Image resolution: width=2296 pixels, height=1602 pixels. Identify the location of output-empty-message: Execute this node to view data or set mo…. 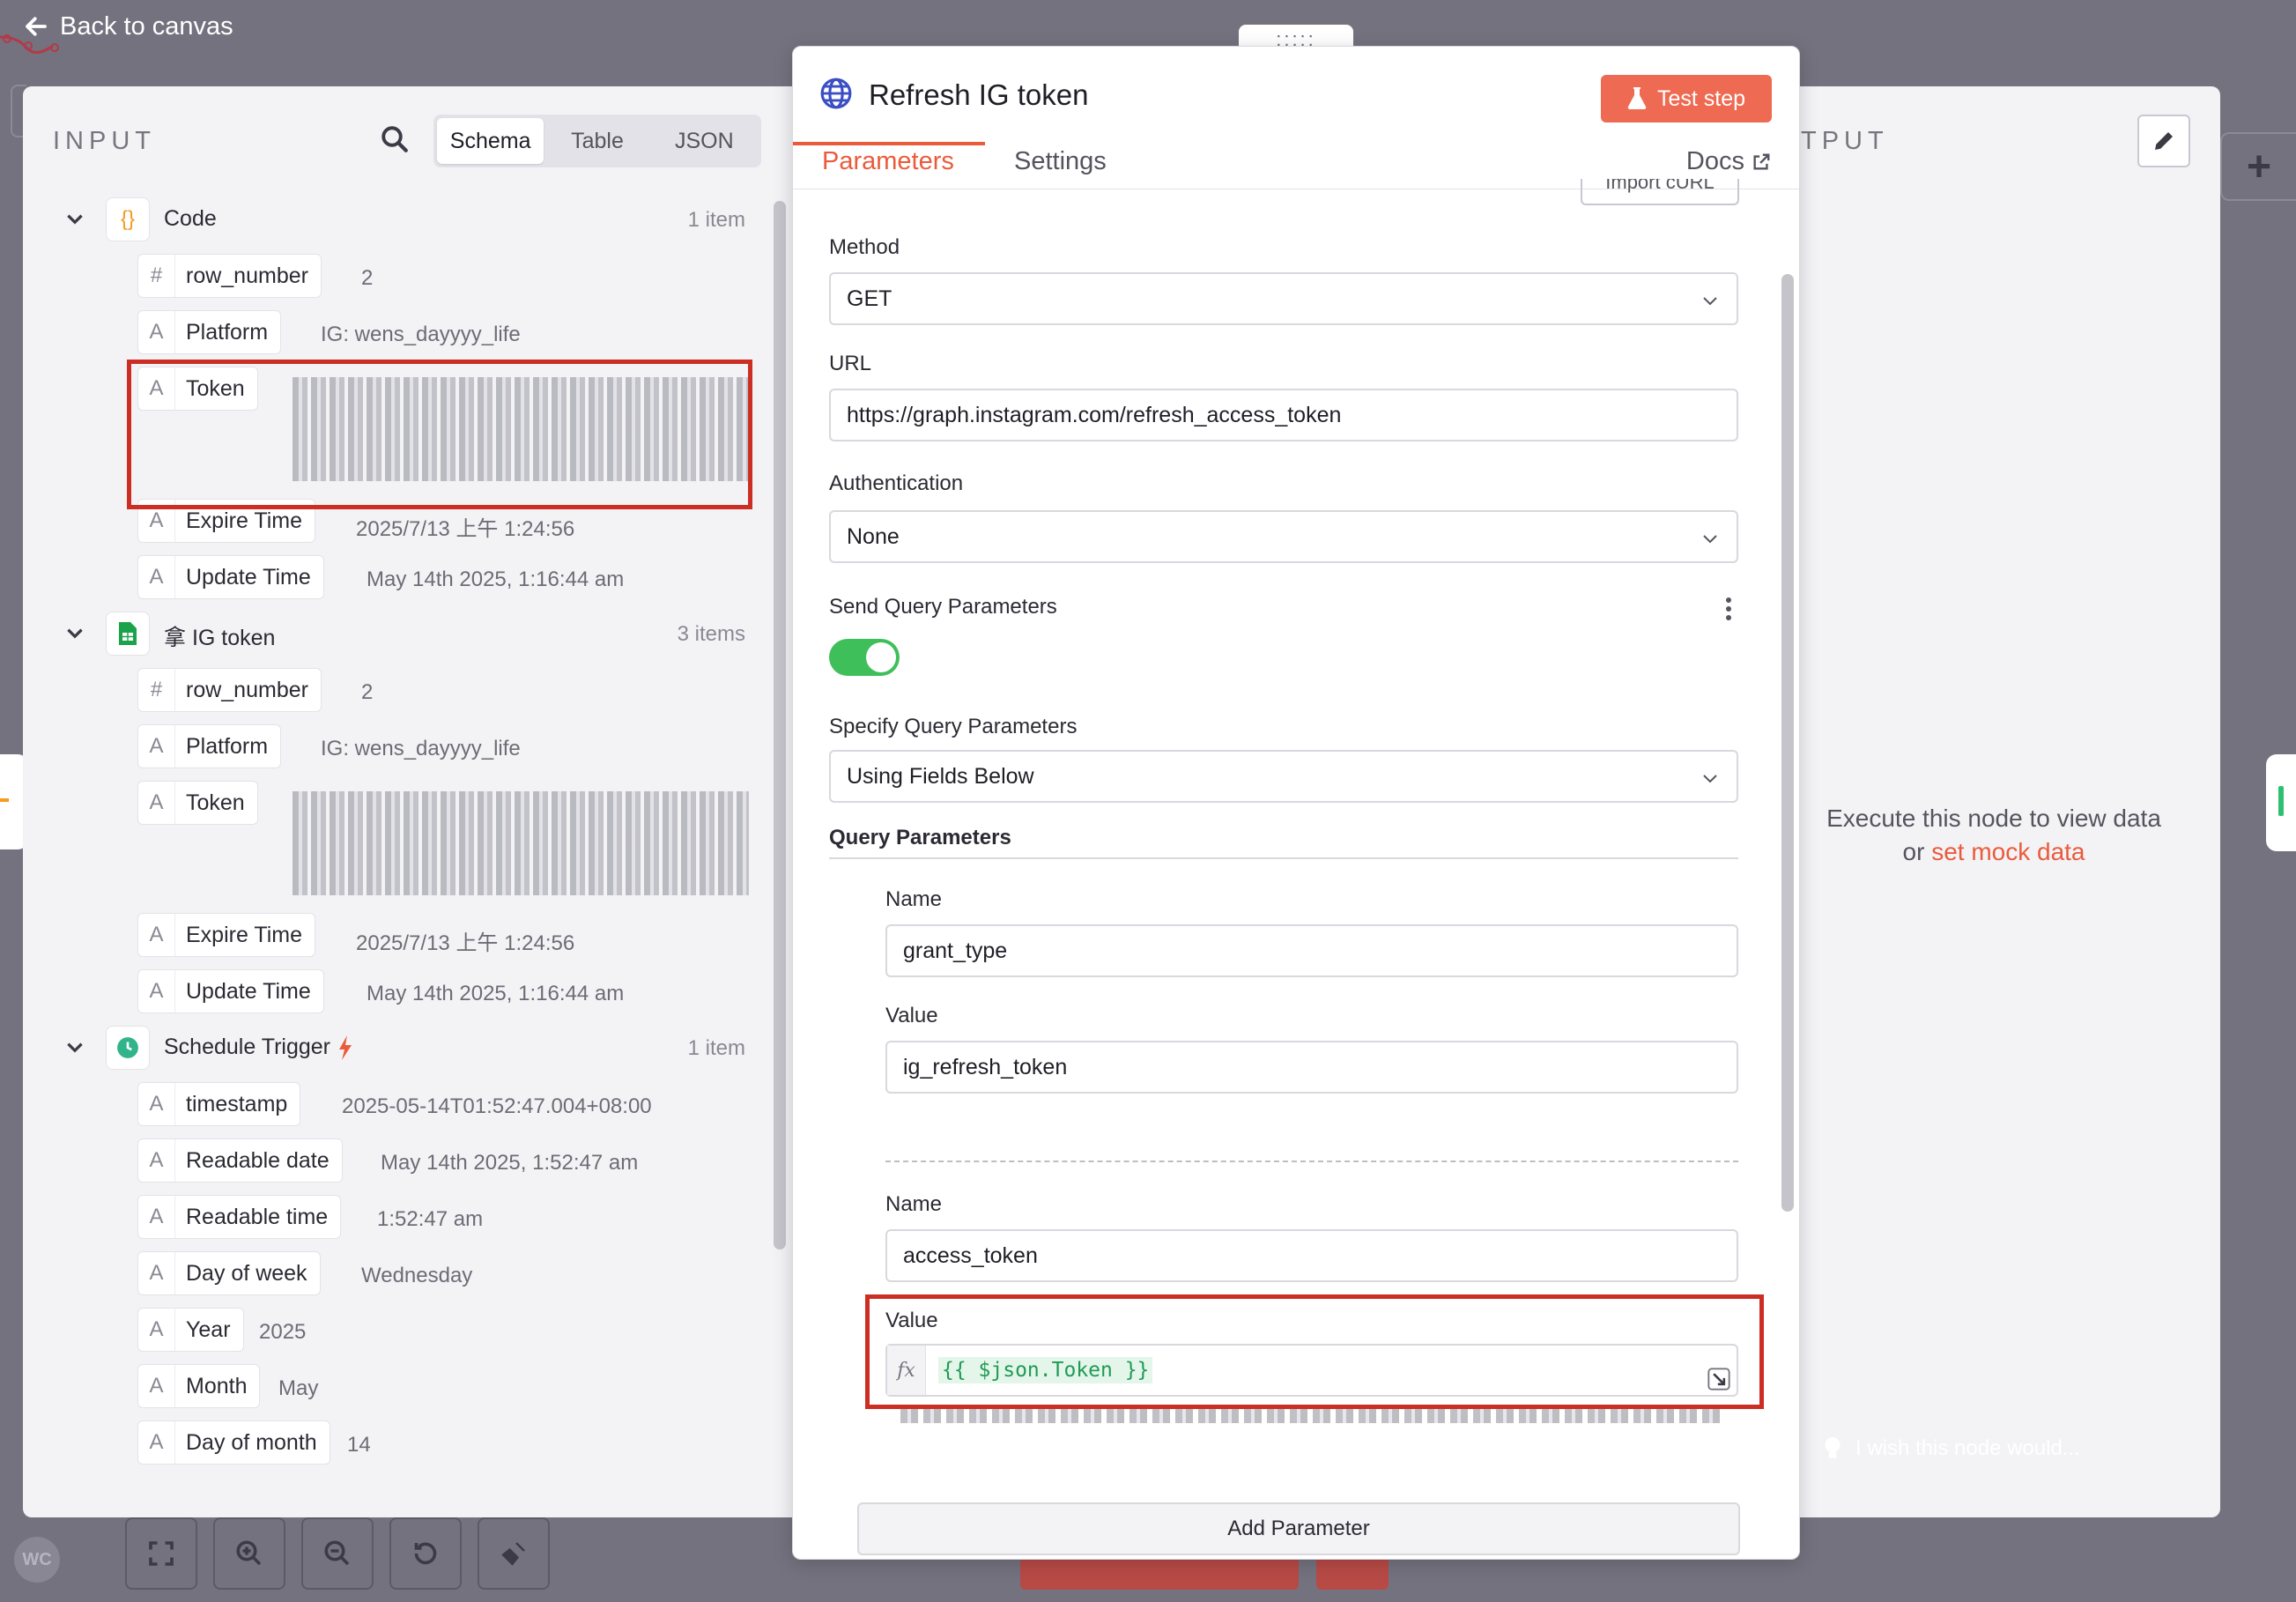
(1994, 836).